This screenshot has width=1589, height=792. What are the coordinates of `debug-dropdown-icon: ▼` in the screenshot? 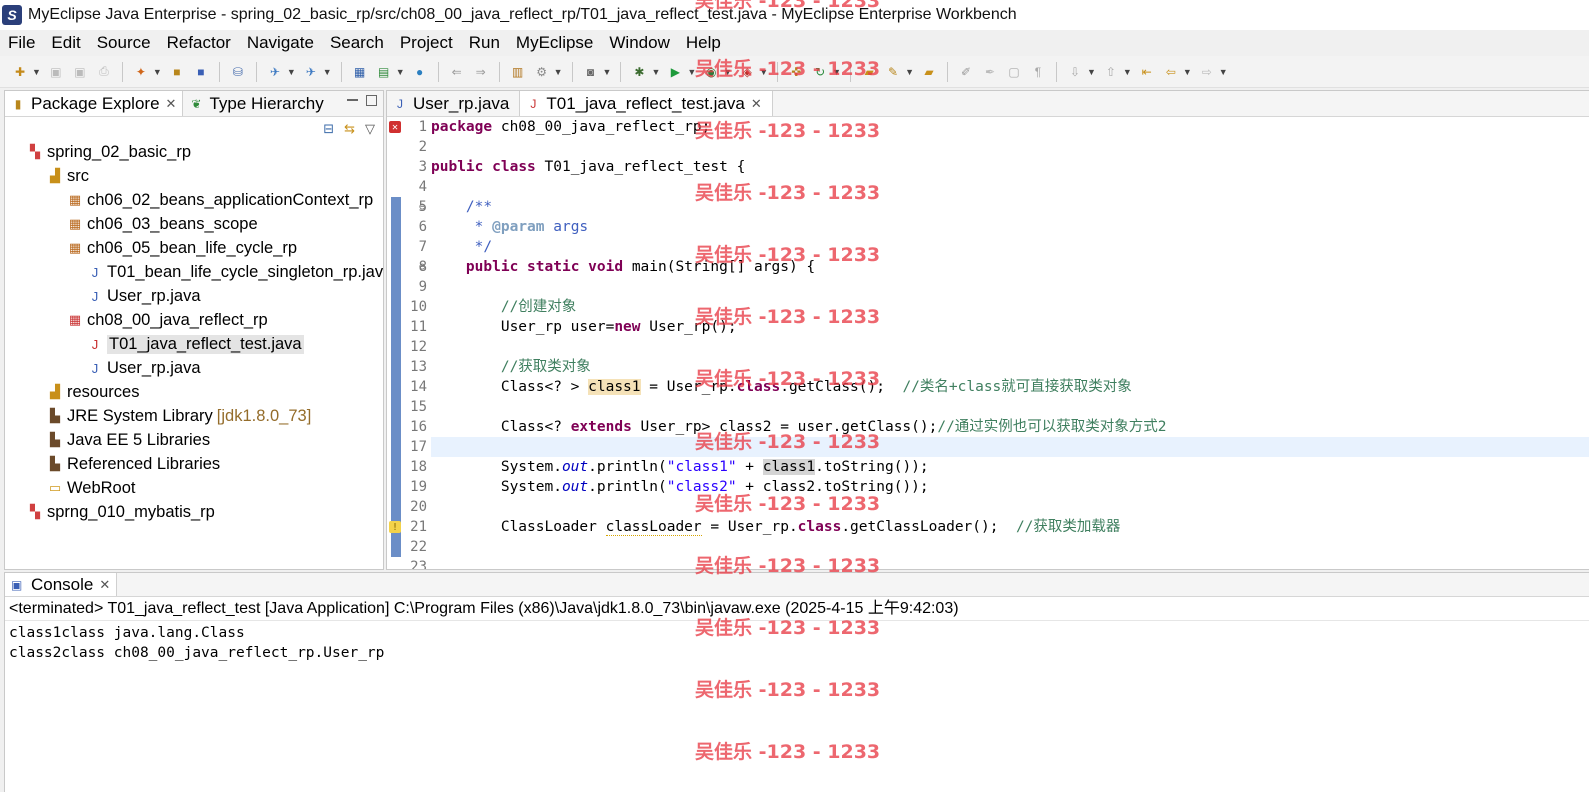 It's located at (655, 72).